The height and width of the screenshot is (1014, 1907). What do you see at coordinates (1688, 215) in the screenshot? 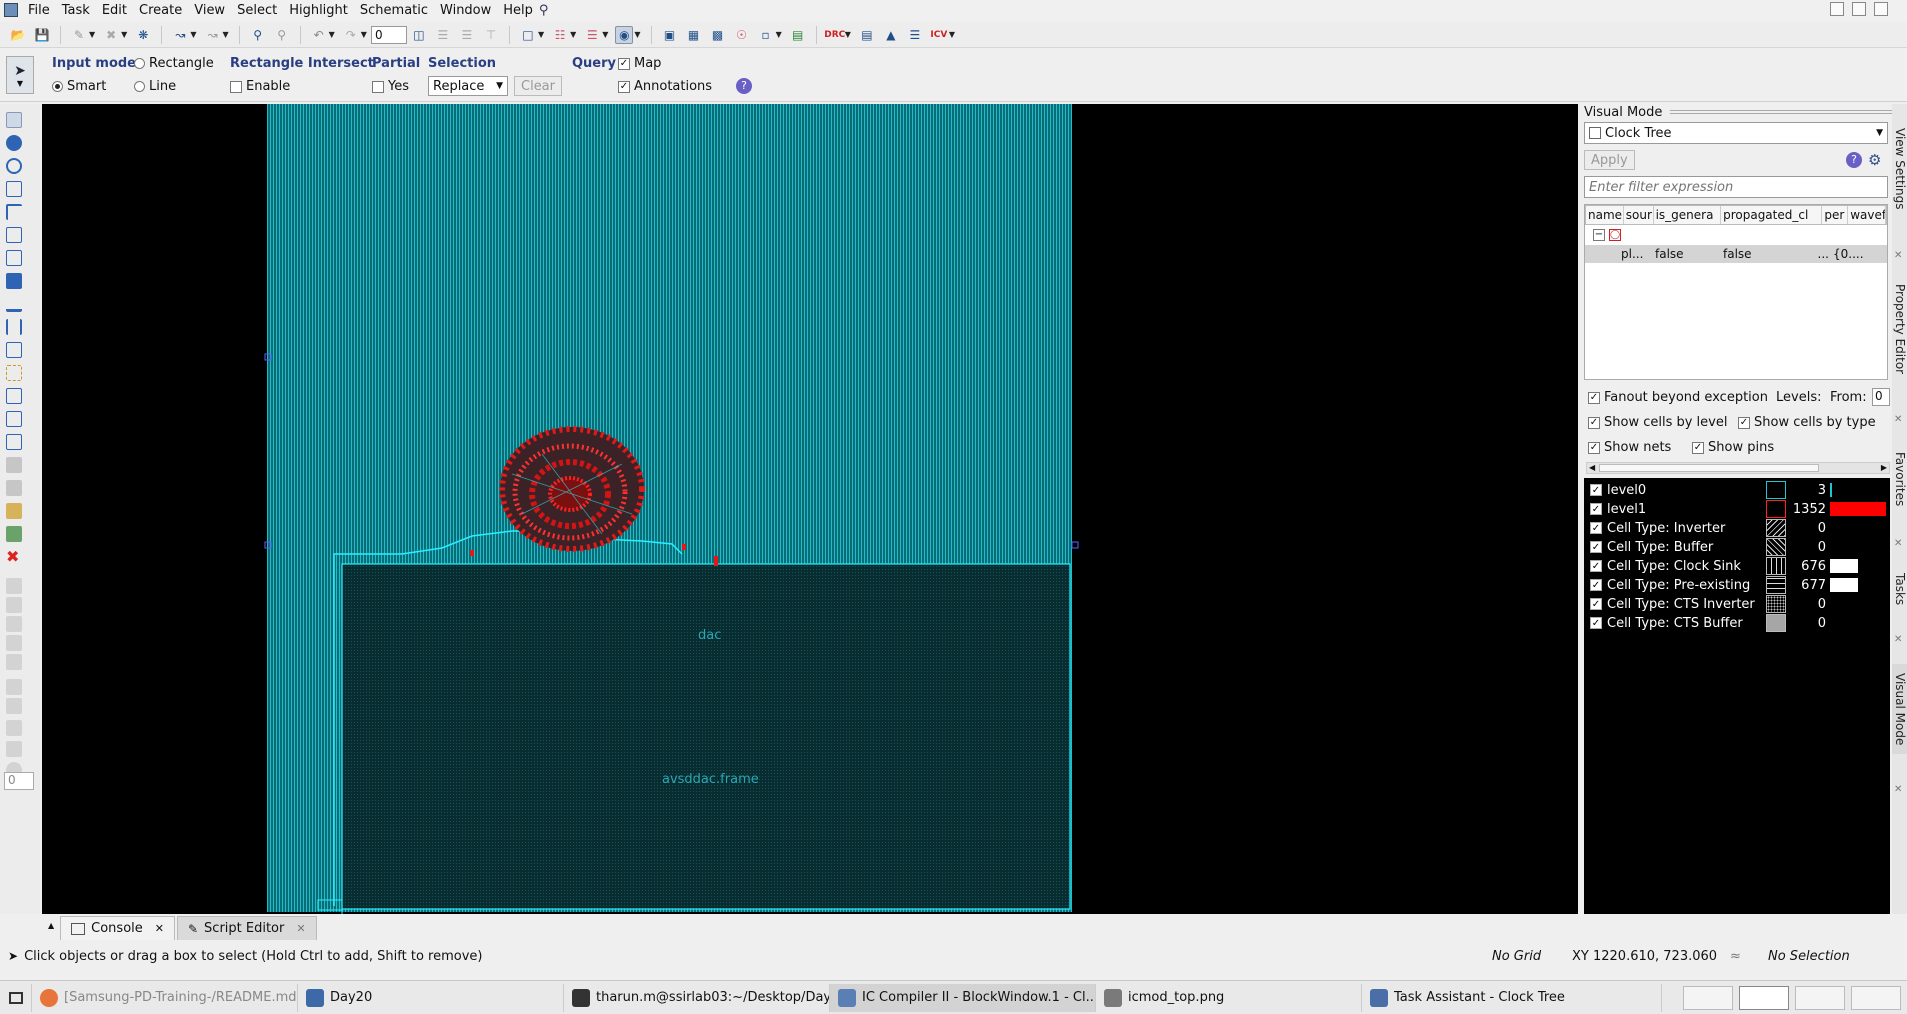
I see `col-is-generated: is_genera` at bounding box center [1688, 215].